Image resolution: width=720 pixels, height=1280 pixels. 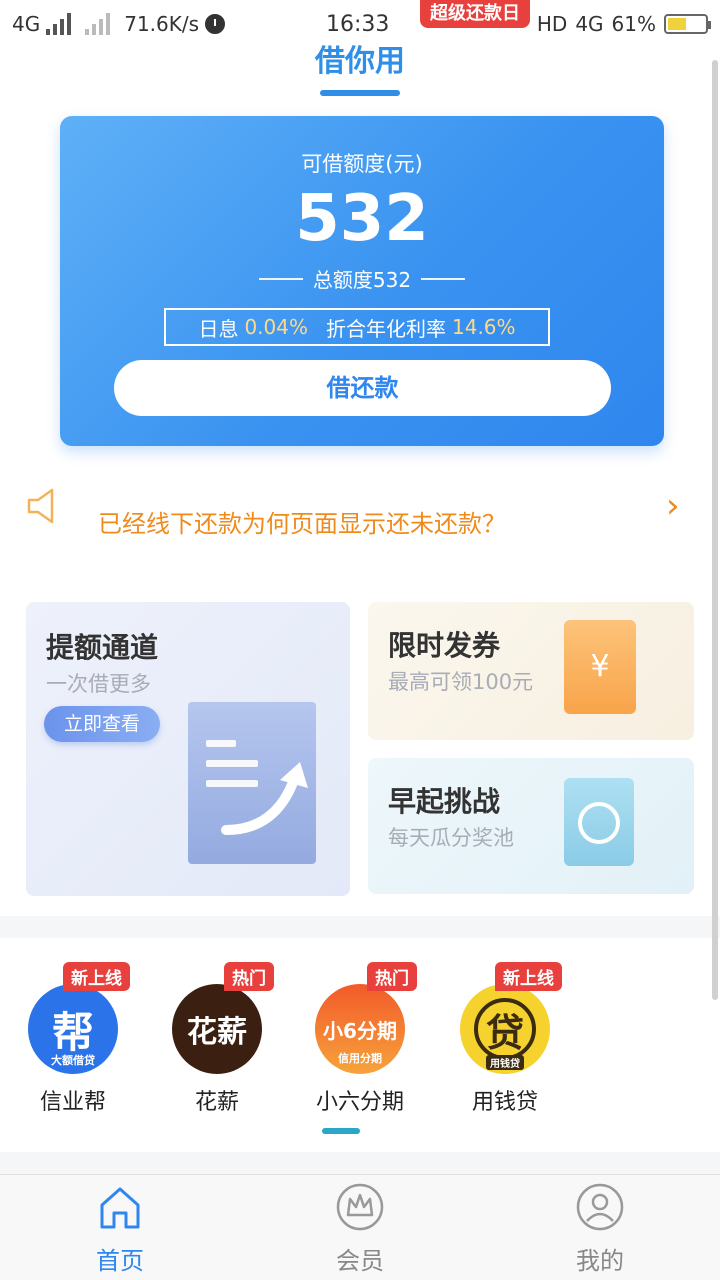 I want to click on early-rise-card: 早起挑战 每天瓜分奖池, so click(x=531, y=826).